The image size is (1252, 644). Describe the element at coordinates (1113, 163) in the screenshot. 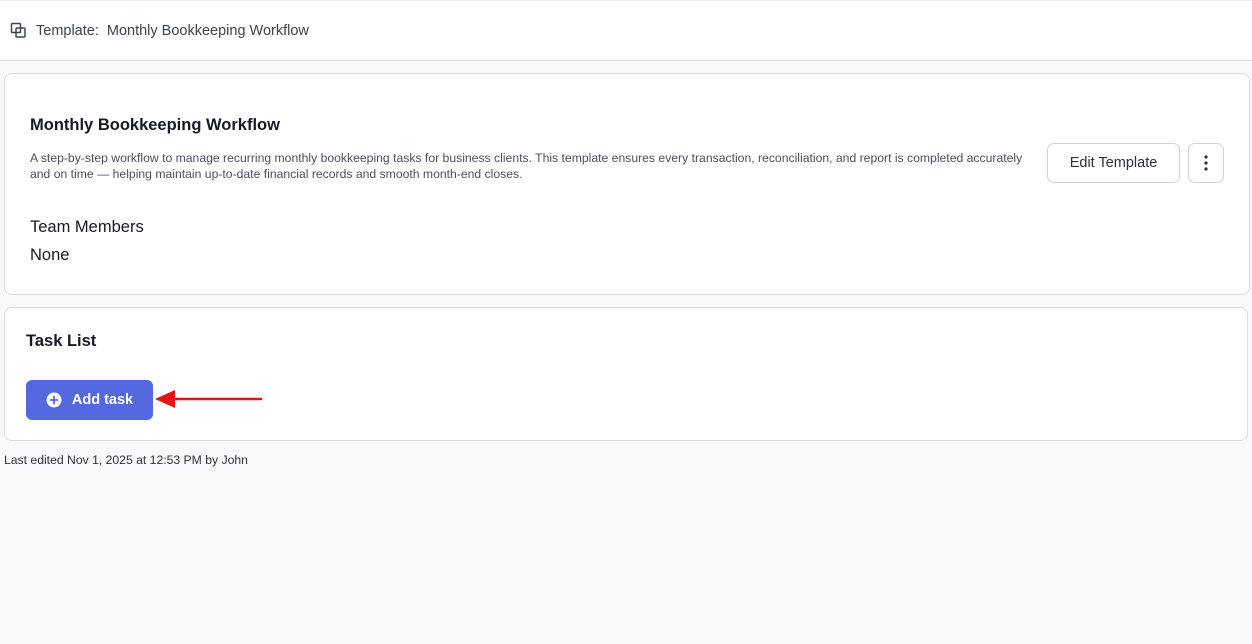

I see `edit-template-button: Edit Template` at that location.